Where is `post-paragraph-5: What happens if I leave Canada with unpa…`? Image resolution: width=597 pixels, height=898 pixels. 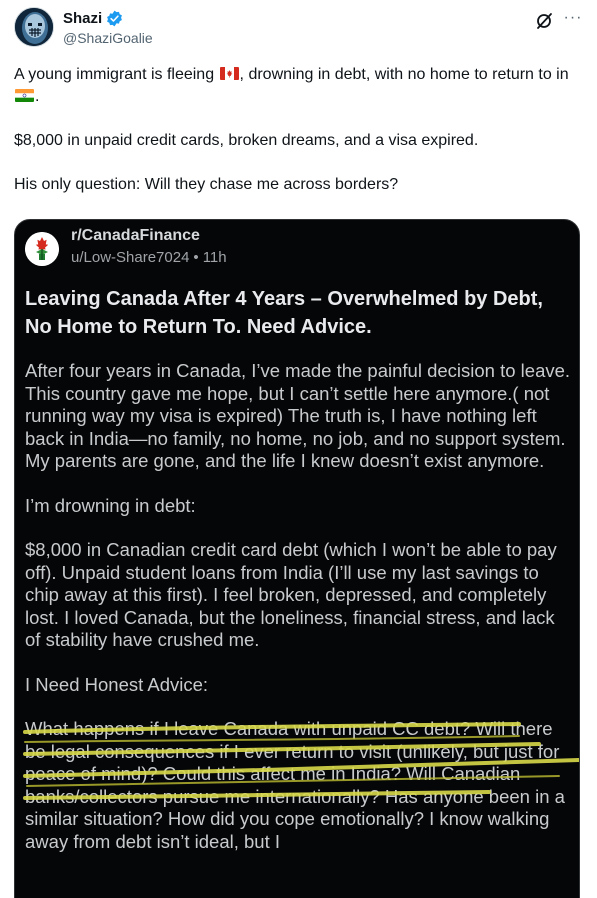 post-paragraph-5: What happens if I leave Canada with unpa… is located at coordinates (301, 785).